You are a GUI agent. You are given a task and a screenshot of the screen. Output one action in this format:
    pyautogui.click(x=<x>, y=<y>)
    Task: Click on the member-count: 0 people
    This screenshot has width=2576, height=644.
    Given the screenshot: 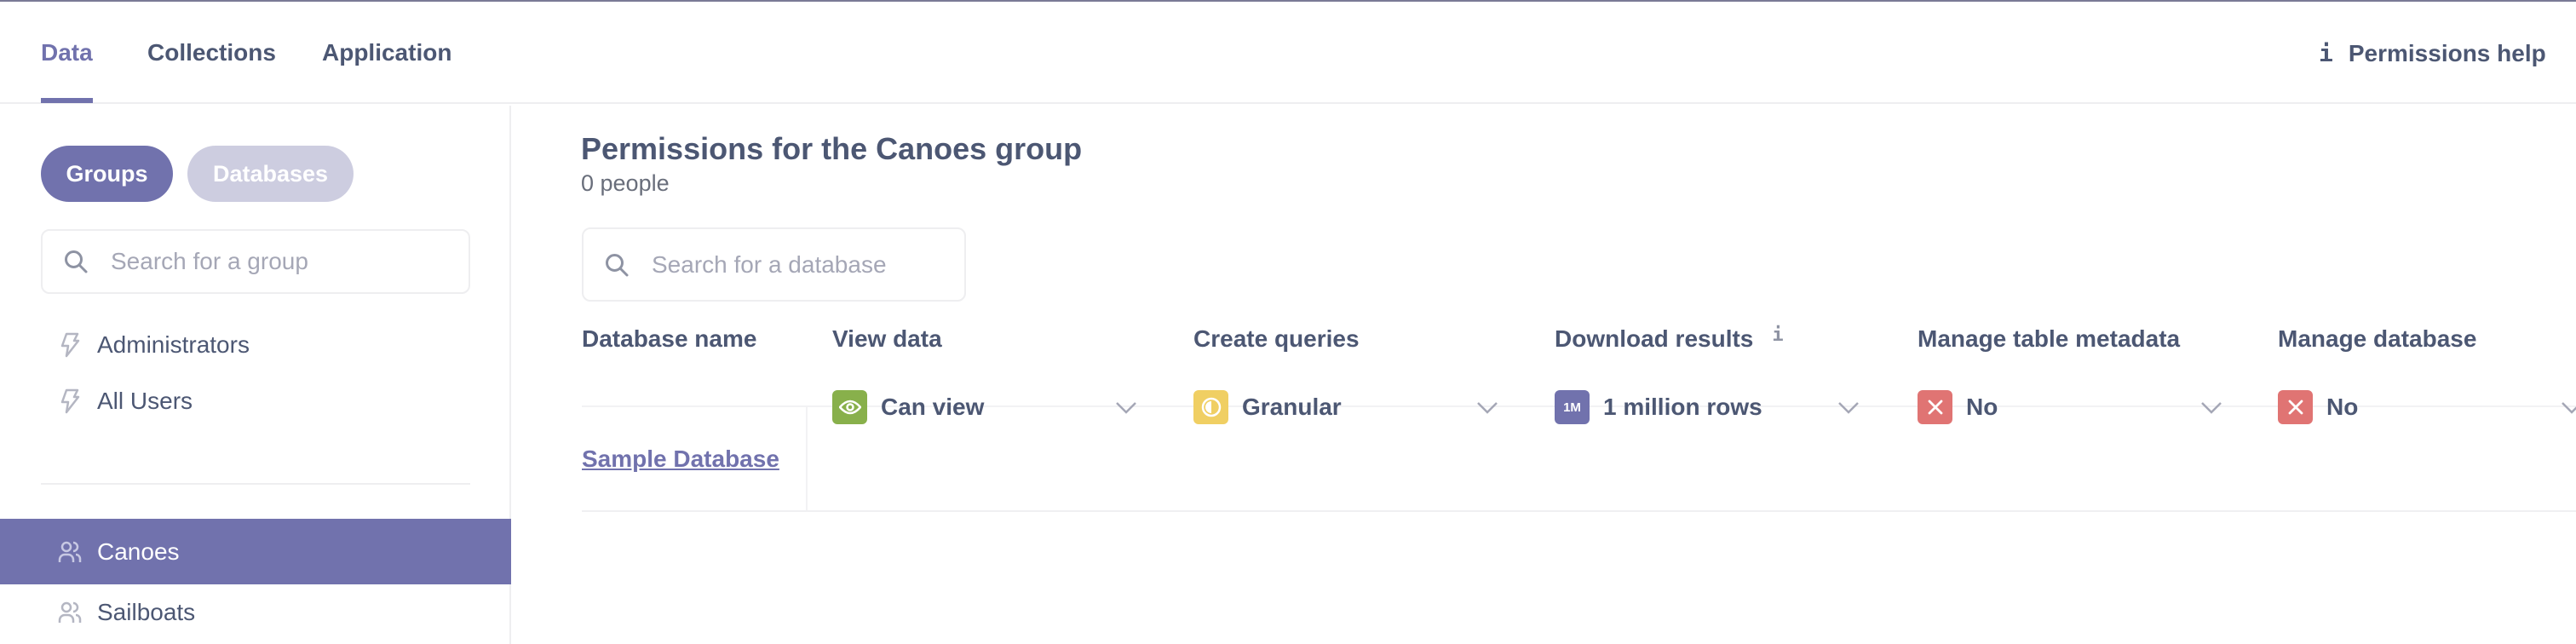 What is the action you would take?
    pyautogui.click(x=626, y=183)
    